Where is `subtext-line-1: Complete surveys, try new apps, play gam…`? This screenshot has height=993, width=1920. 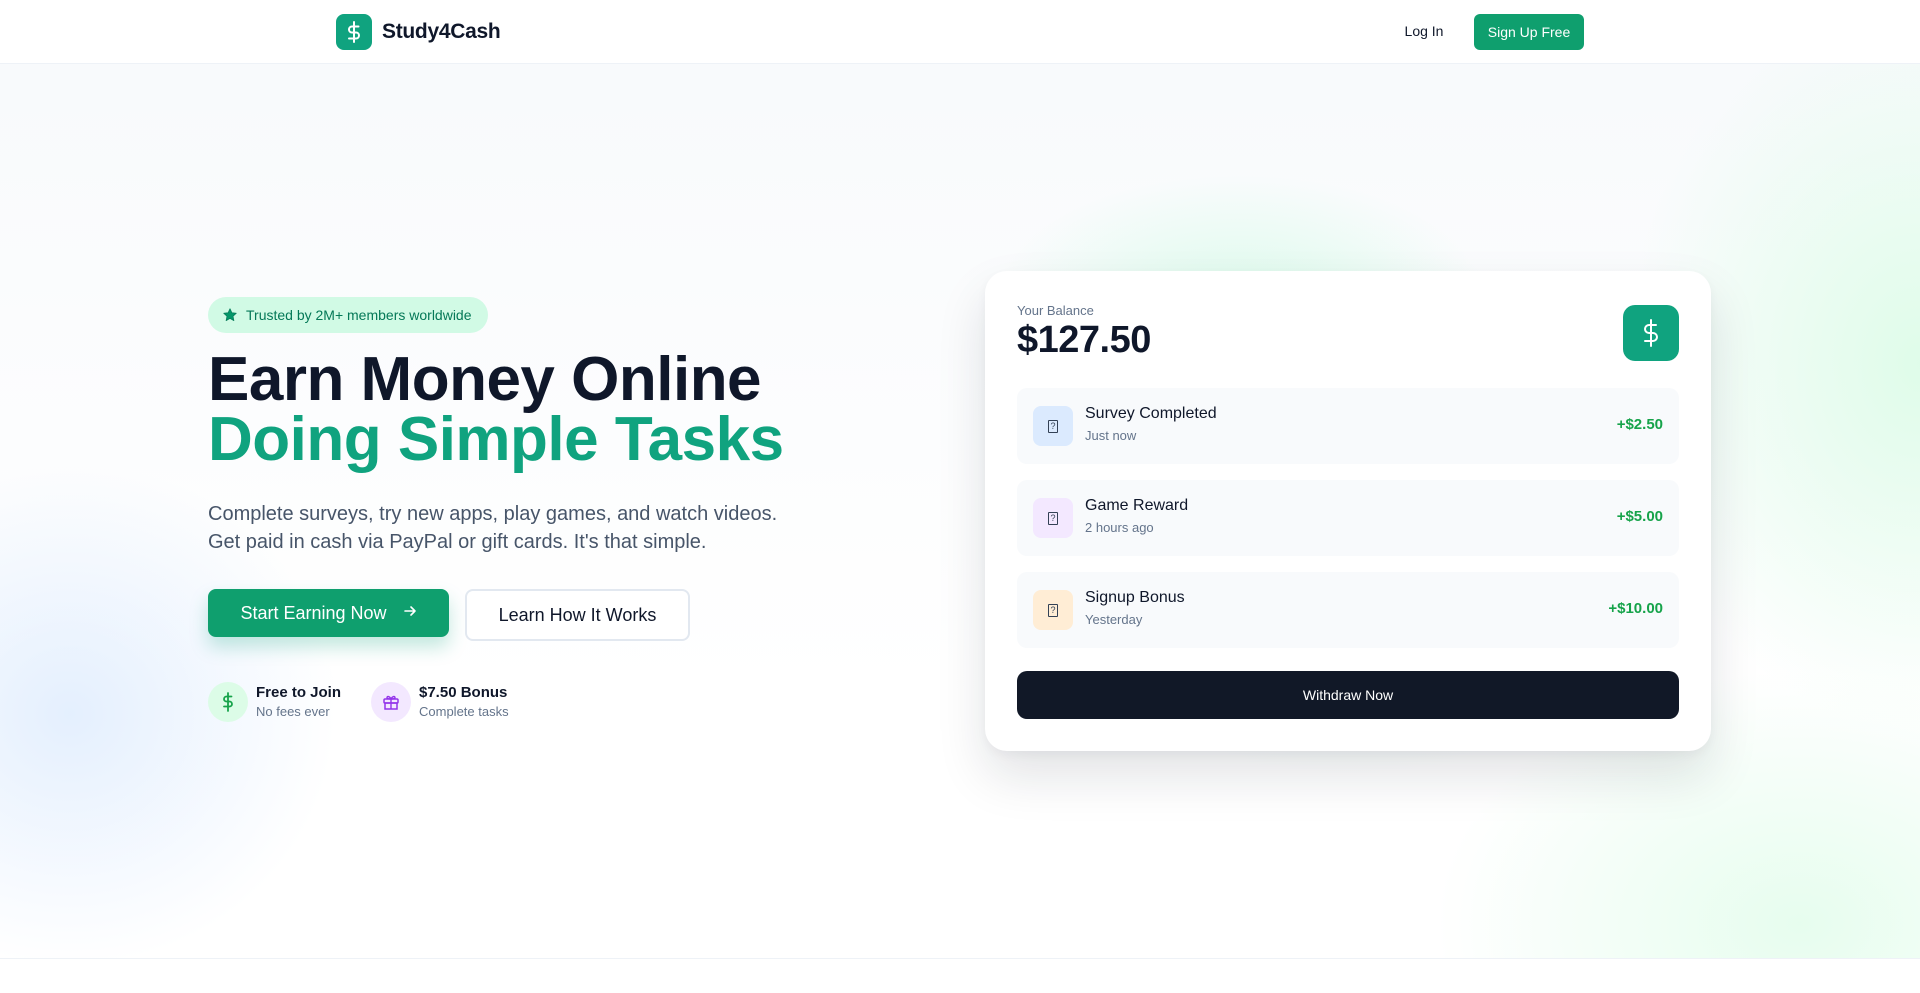 subtext-line-1: Complete surveys, try new apps, play gam… is located at coordinates (493, 514).